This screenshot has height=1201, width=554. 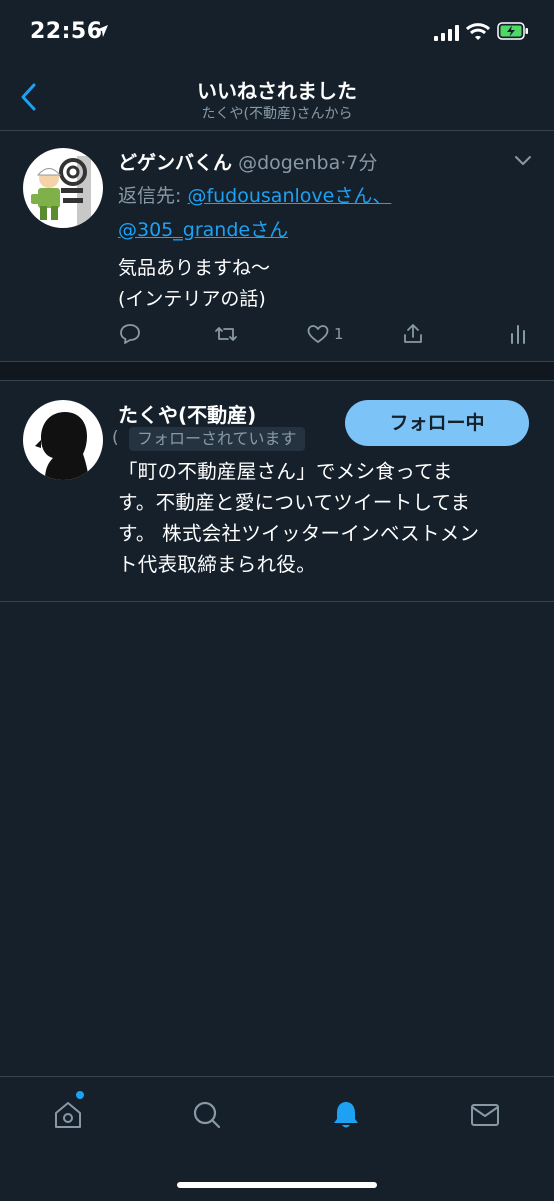 I want to click on reply-icon, so click(x=130, y=334).